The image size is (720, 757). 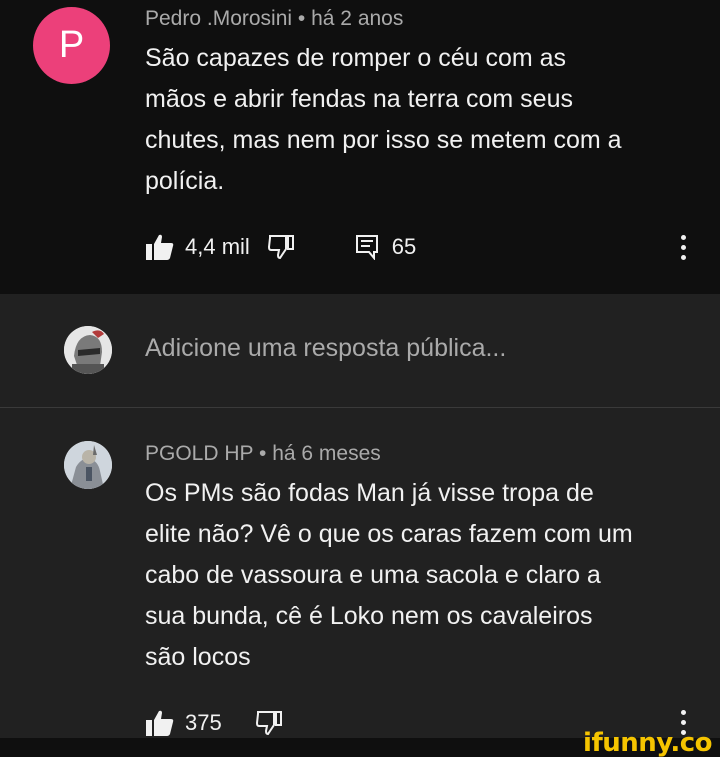 What do you see at coordinates (326, 453) in the screenshot?
I see `comment-time: há 6 meses` at bounding box center [326, 453].